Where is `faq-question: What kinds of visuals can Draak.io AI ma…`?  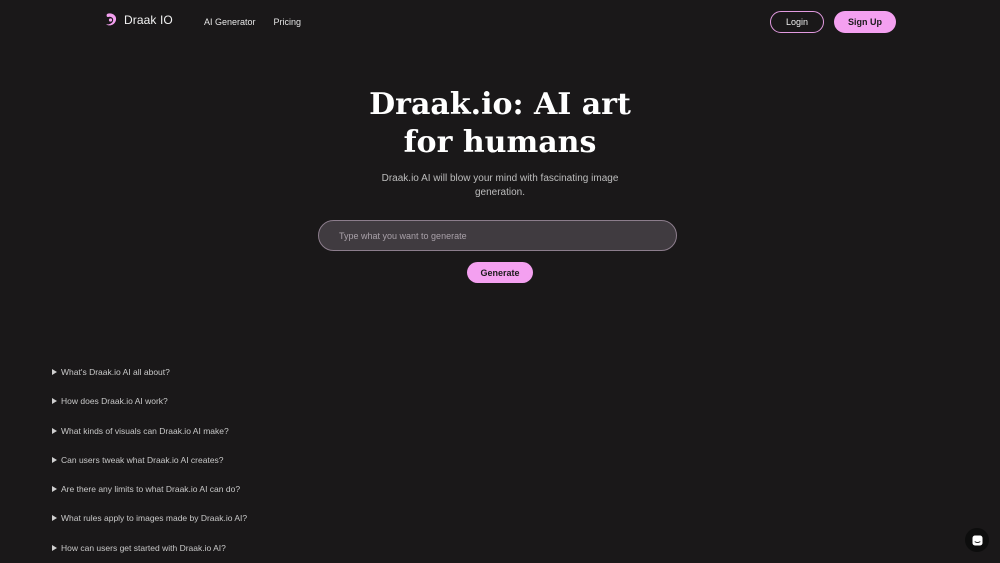
faq-question: What kinds of visuals can Draak.io AI ma… is located at coordinates (145, 430).